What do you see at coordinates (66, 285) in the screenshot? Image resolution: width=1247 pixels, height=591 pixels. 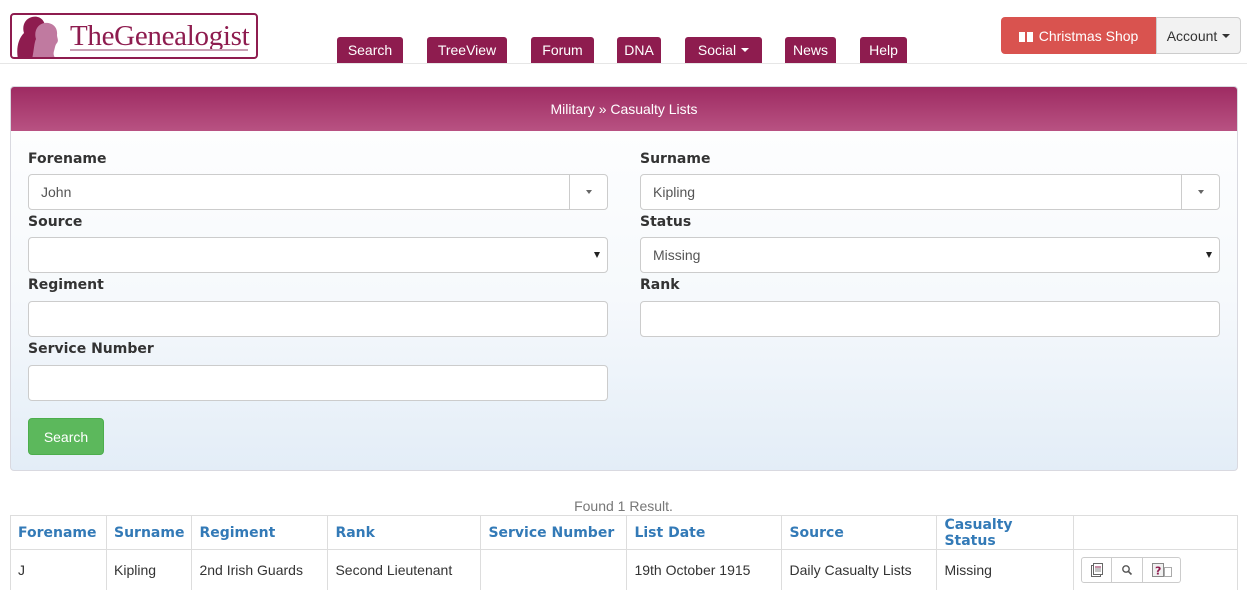 I see `regiment-label: Regiment` at bounding box center [66, 285].